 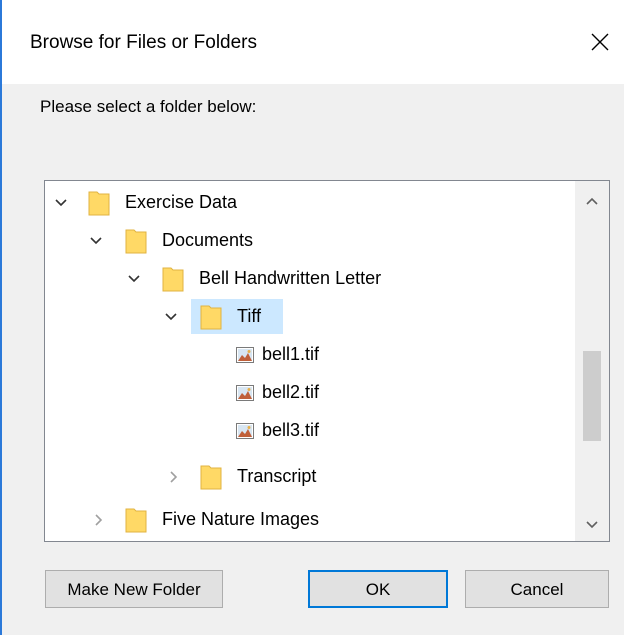 I want to click on tree-item-bell2: bell2.tif, so click(x=310, y=393).